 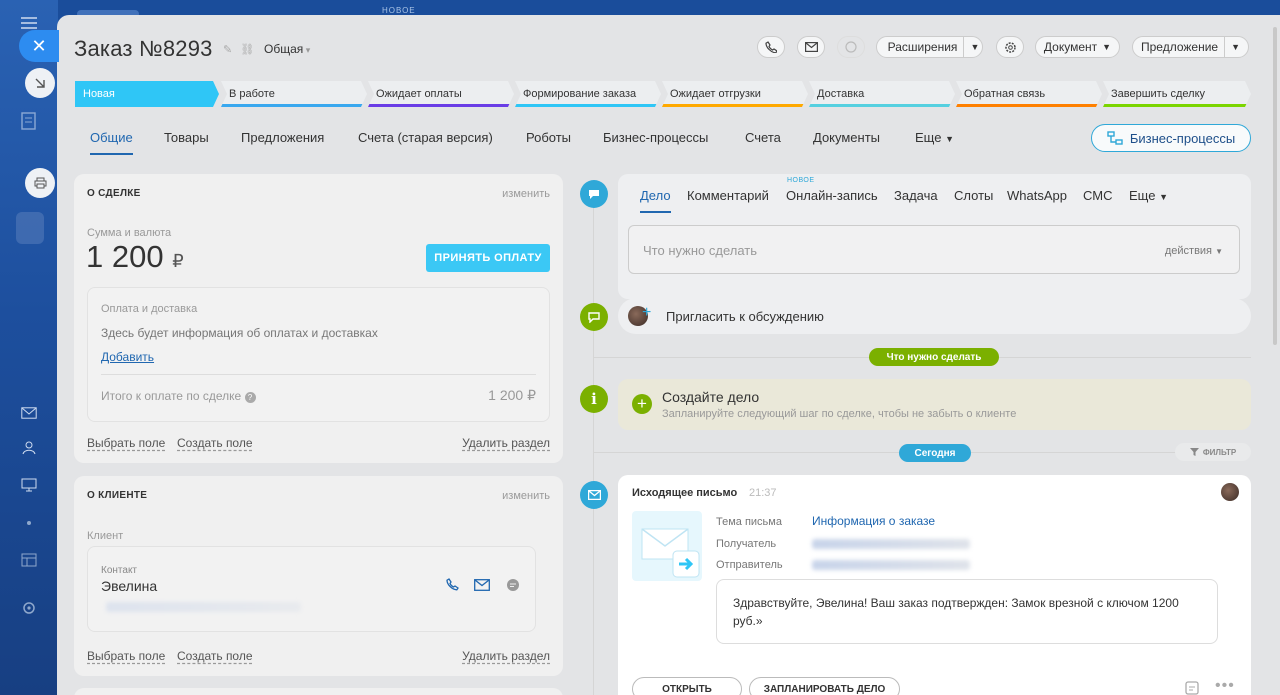 What do you see at coordinates (29, 448) in the screenshot?
I see `contacts-icon` at bounding box center [29, 448].